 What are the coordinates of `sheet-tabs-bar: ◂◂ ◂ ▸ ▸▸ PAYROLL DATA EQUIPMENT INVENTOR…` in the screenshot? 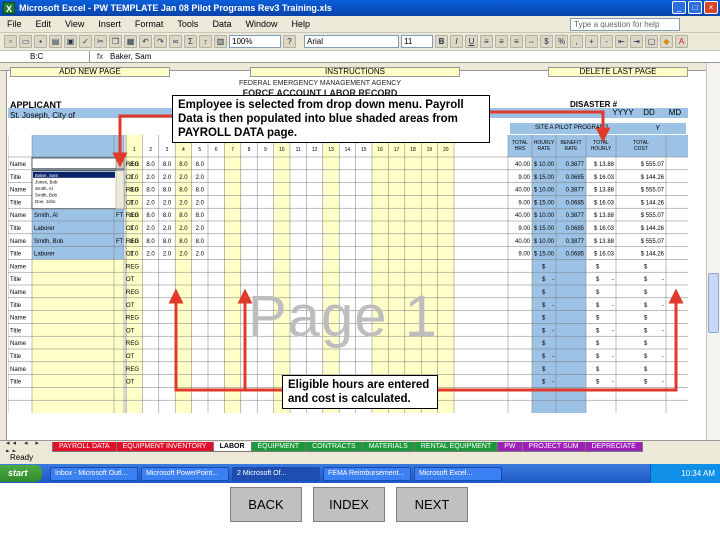 It's located at (360, 446).